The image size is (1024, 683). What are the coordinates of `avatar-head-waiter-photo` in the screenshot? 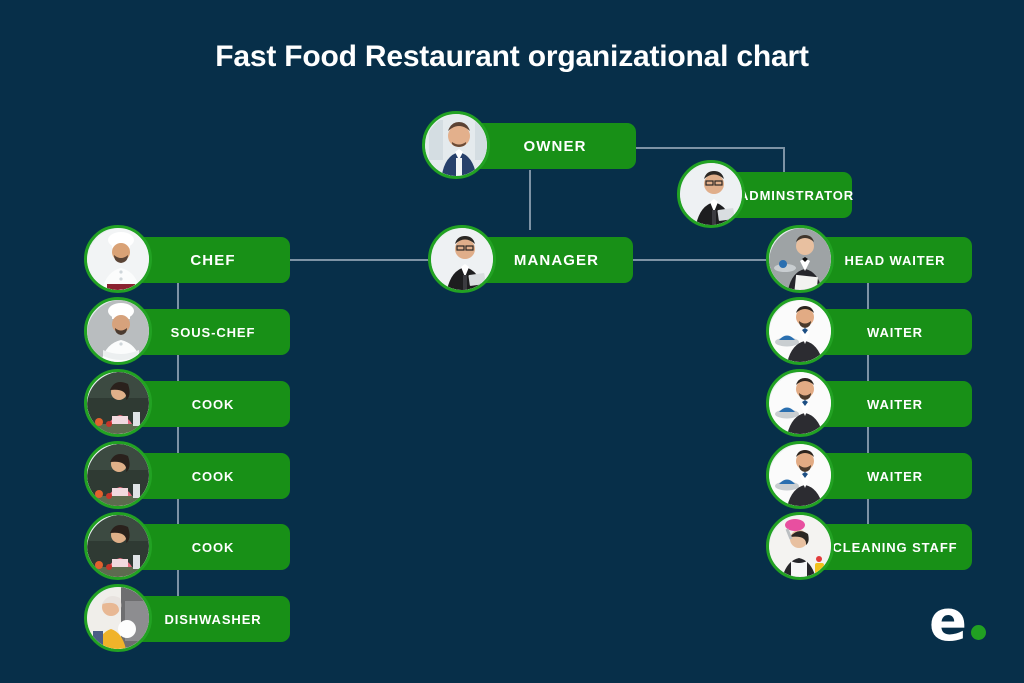 It's located at (800, 259).